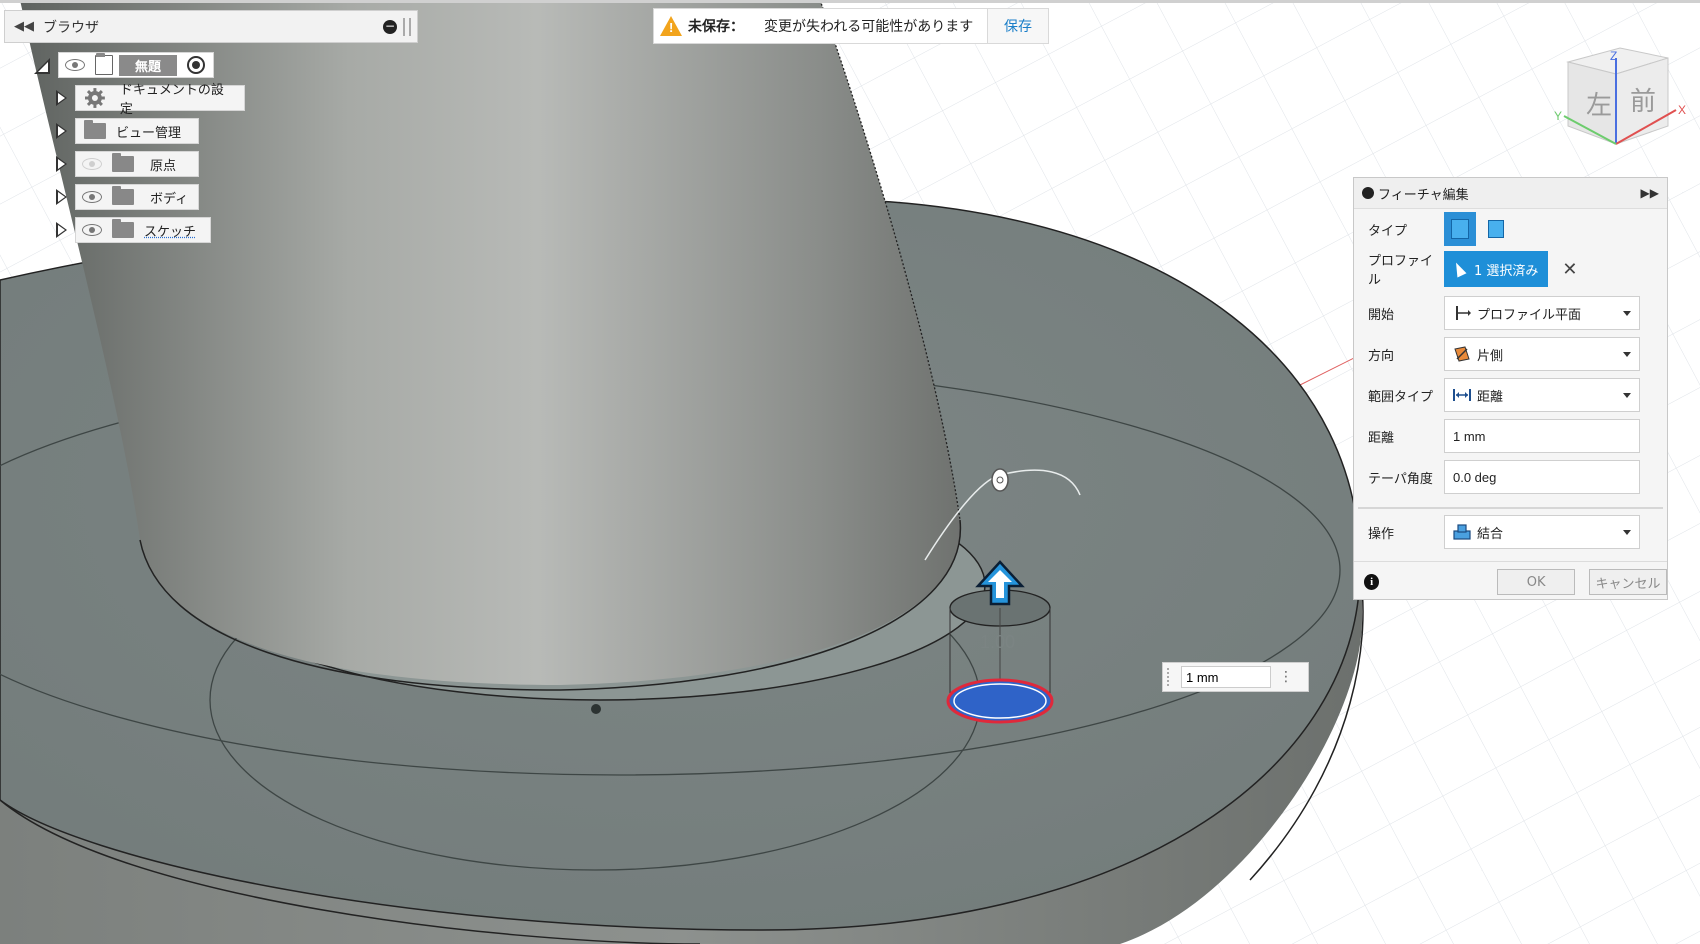 The width and height of the screenshot is (1700, 944). I want to click on tree-item-sketches: スケッチ, so click(133, 230).